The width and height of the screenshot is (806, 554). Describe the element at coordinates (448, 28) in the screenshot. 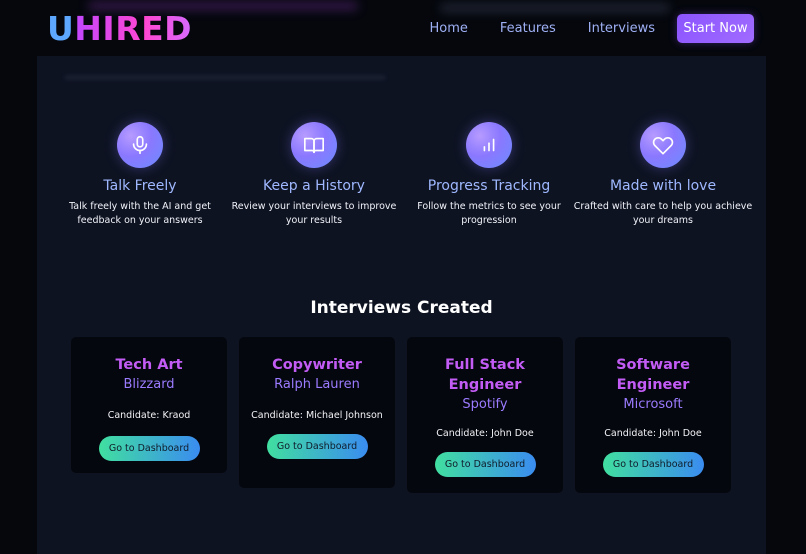

I see `nav-link-home: Home` at that location.